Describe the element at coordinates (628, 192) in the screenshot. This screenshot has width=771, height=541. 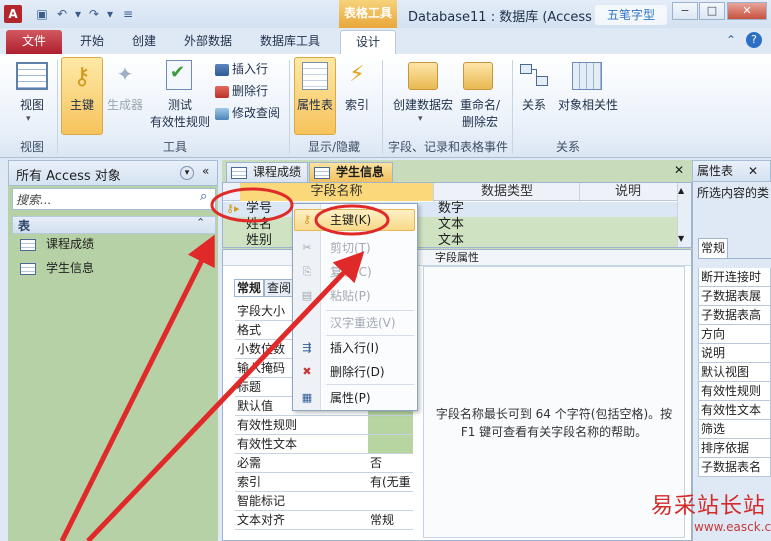
I see `column-header-description: 说明` at that location.